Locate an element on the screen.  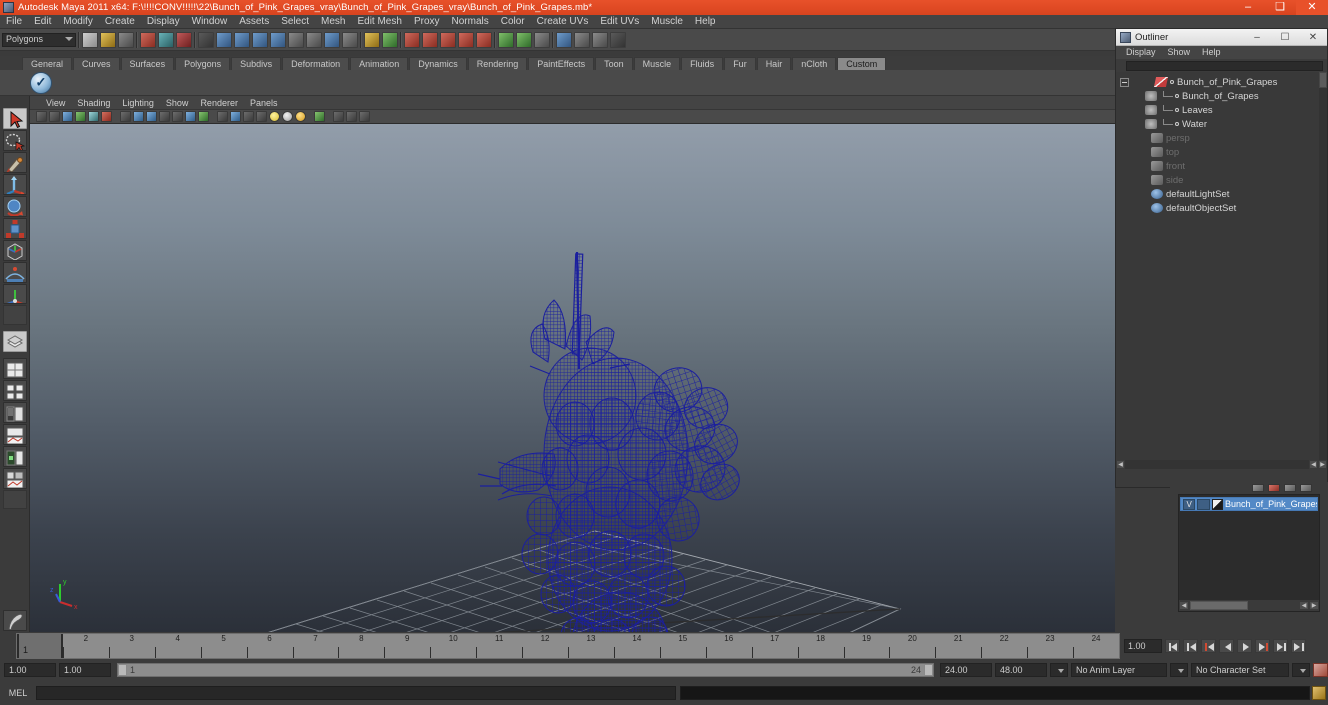
wireframe-icon is located at coordinates (125, 116).